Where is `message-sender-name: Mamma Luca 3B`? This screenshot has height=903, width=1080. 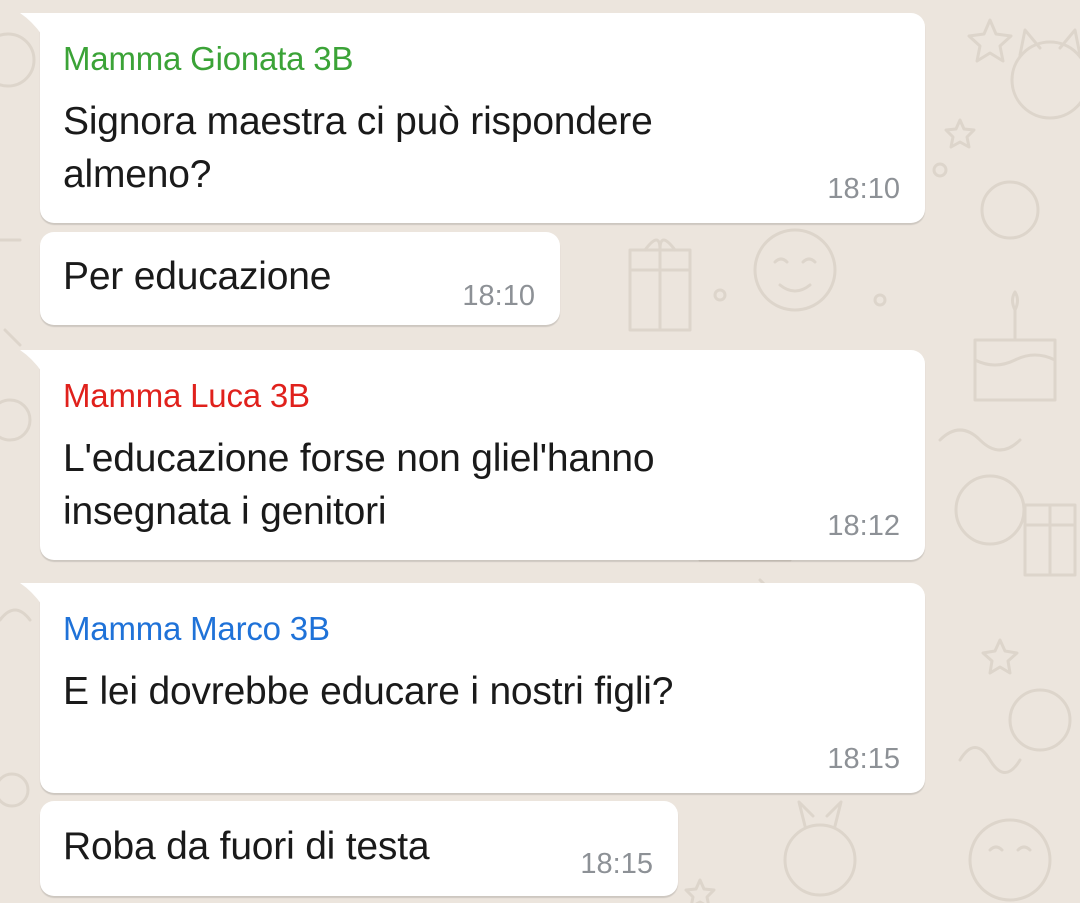
message-sender-name: Mamma Luca 3B is located at coordinates (186, 396).